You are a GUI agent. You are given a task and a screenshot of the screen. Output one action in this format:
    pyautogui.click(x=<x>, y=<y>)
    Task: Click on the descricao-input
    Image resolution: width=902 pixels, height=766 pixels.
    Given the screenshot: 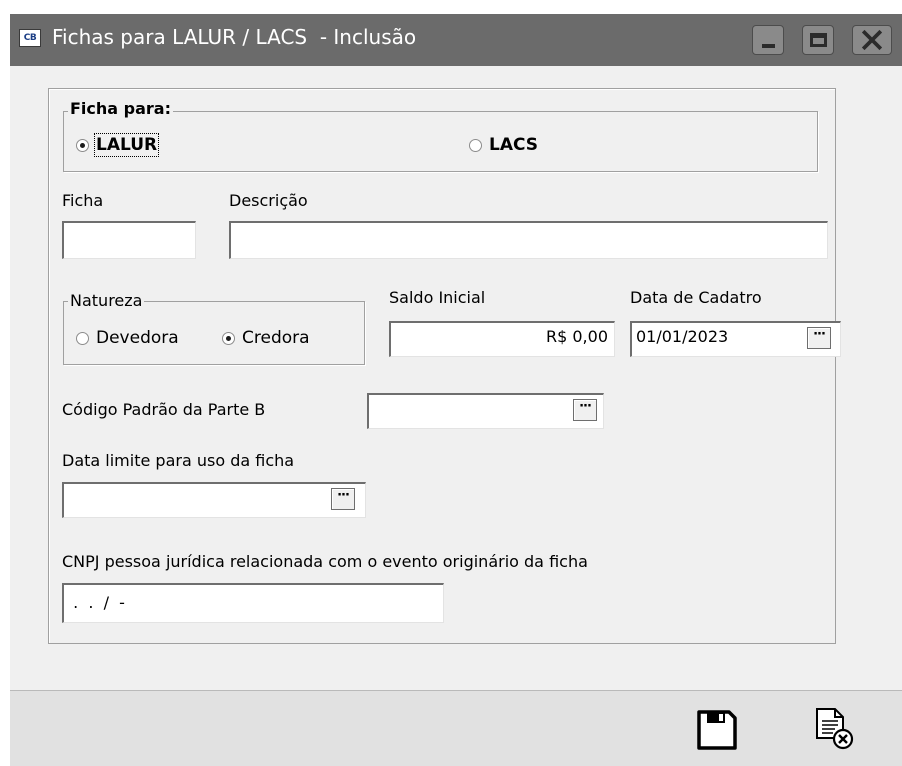 What is the action you would take?
    pyautogui.click(x=528, y=240)
    